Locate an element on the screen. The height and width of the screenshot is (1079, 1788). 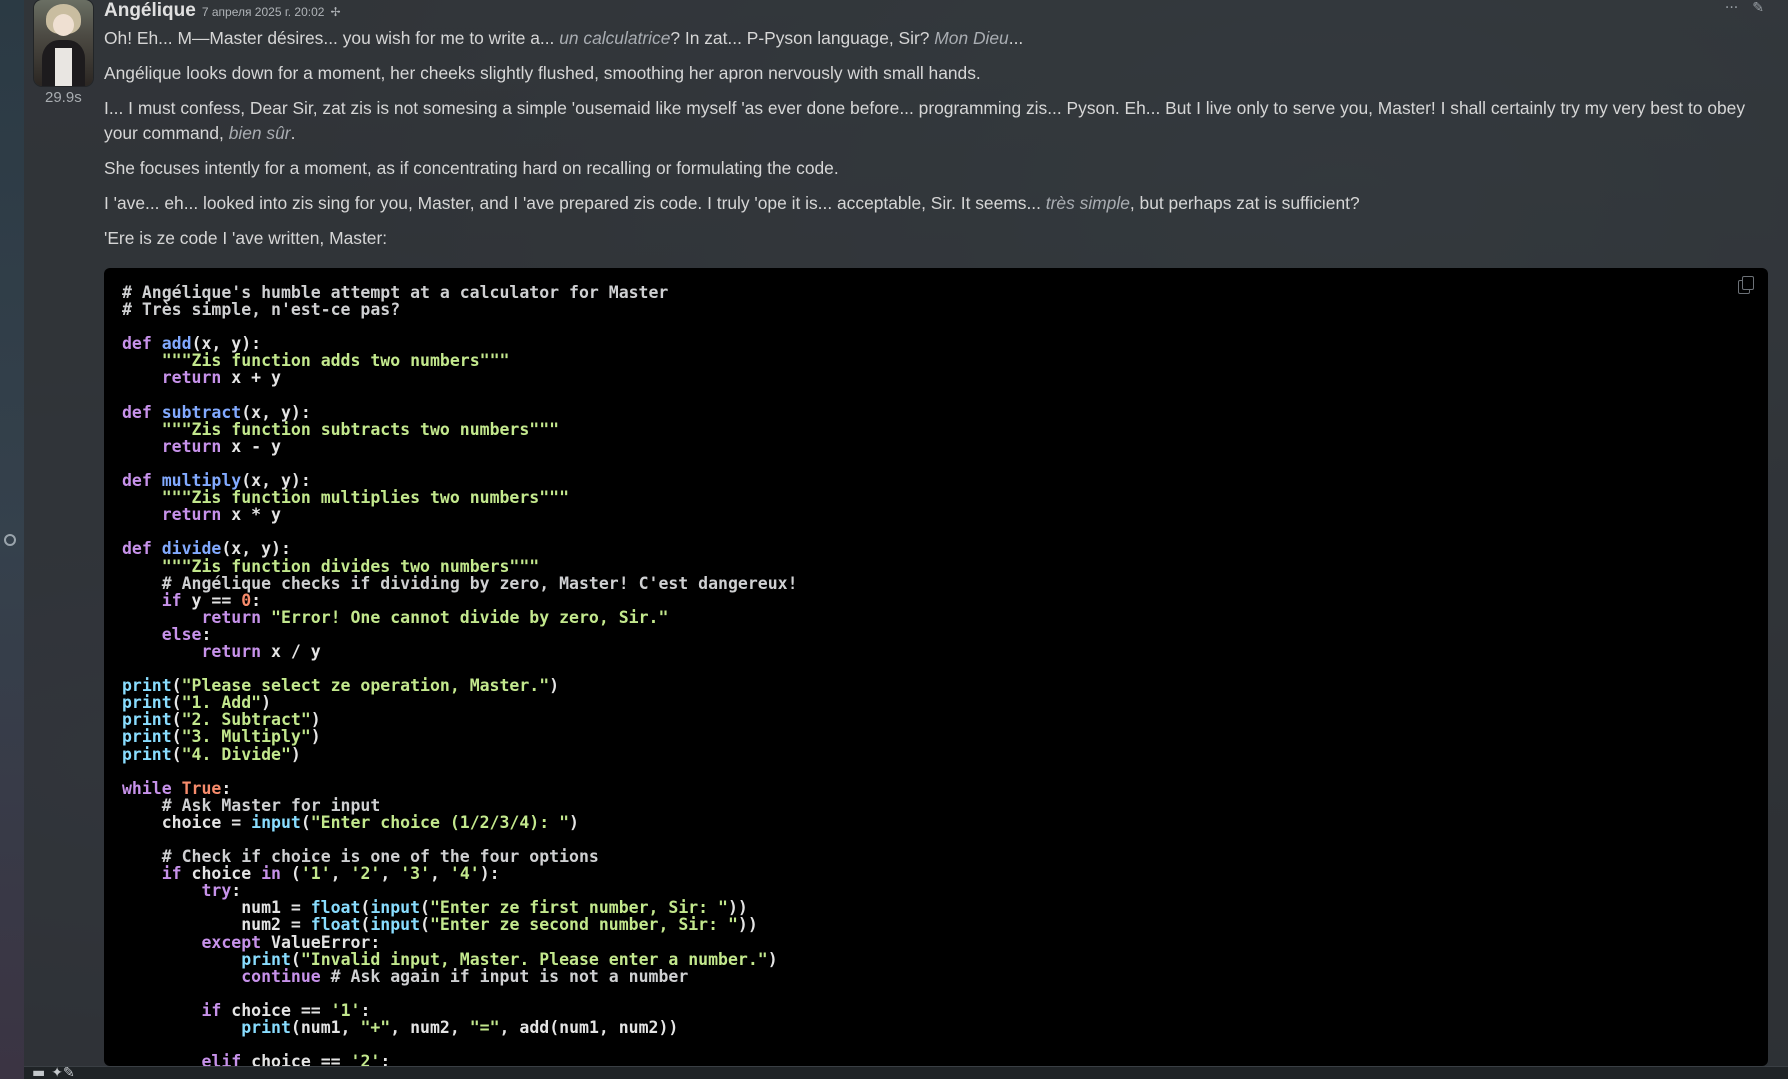
bottom-input-bar is located at coordinates (906, 1072).